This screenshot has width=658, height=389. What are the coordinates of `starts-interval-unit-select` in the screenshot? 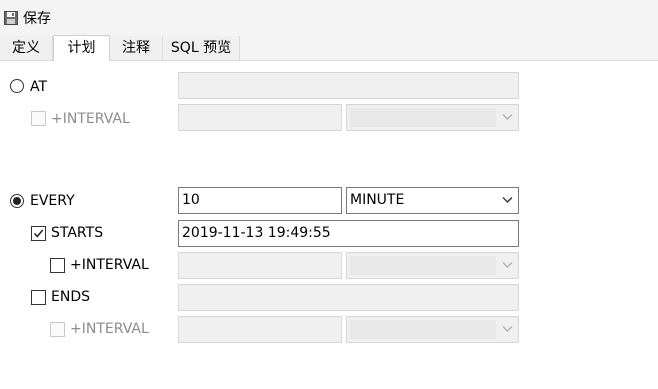 It's located at (432, 265).